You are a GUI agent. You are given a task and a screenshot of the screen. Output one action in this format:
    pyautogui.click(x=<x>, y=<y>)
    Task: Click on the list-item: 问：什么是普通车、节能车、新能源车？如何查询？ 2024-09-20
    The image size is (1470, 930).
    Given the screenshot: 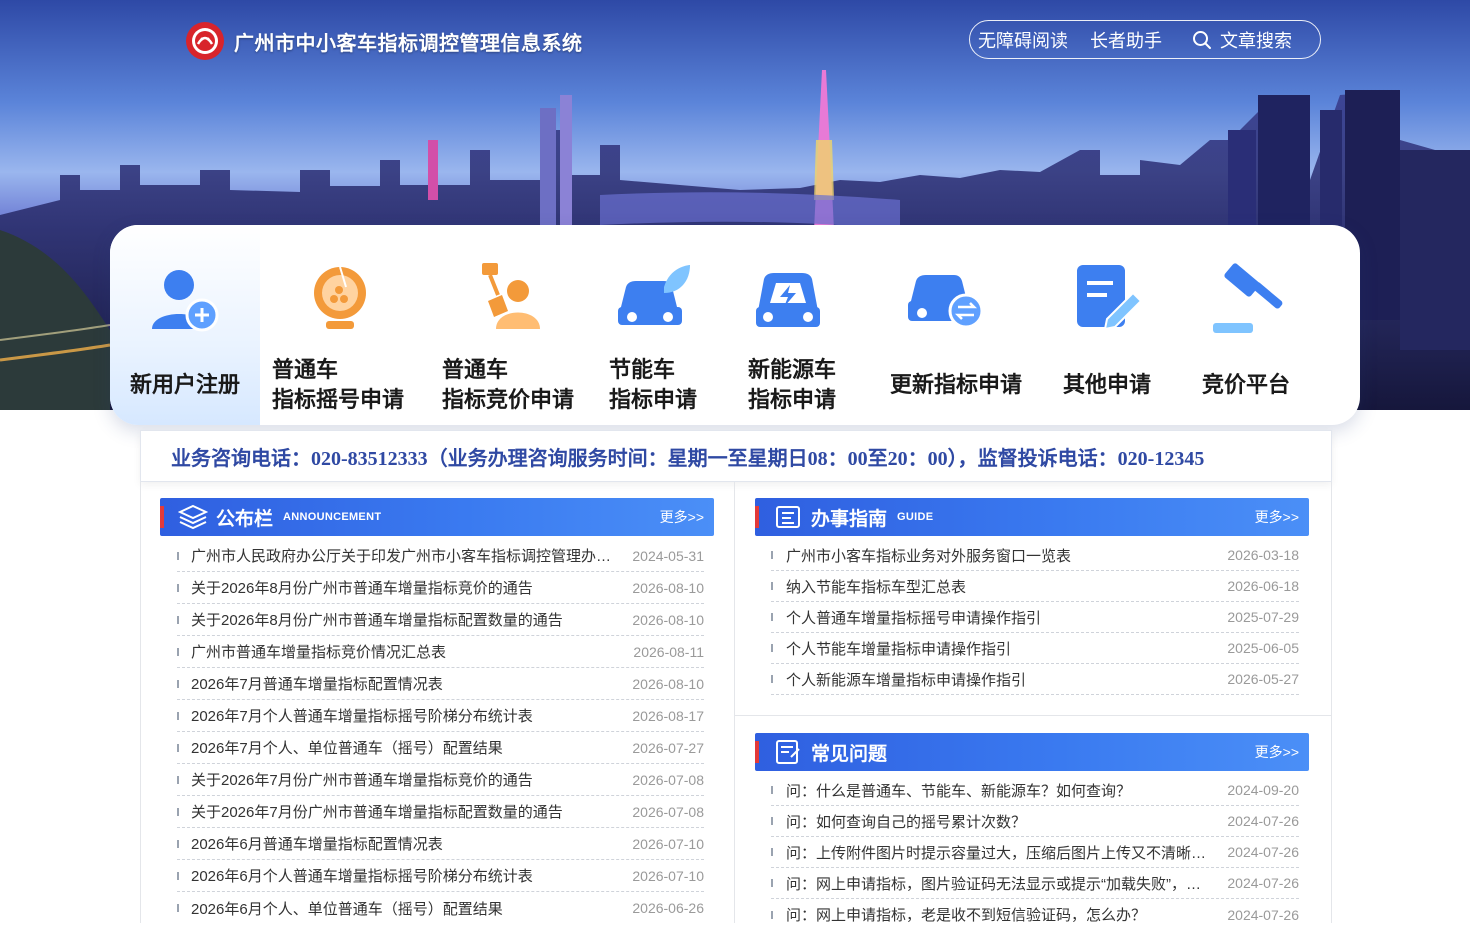 What is the action you would take?
    pyautogui.click(x=1035, y=790)
    